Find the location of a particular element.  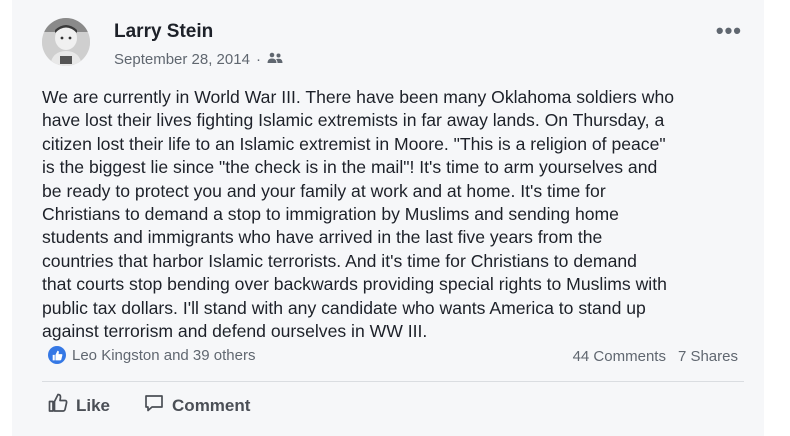

thumbs-up-icon is located at coordinates (58, 405).